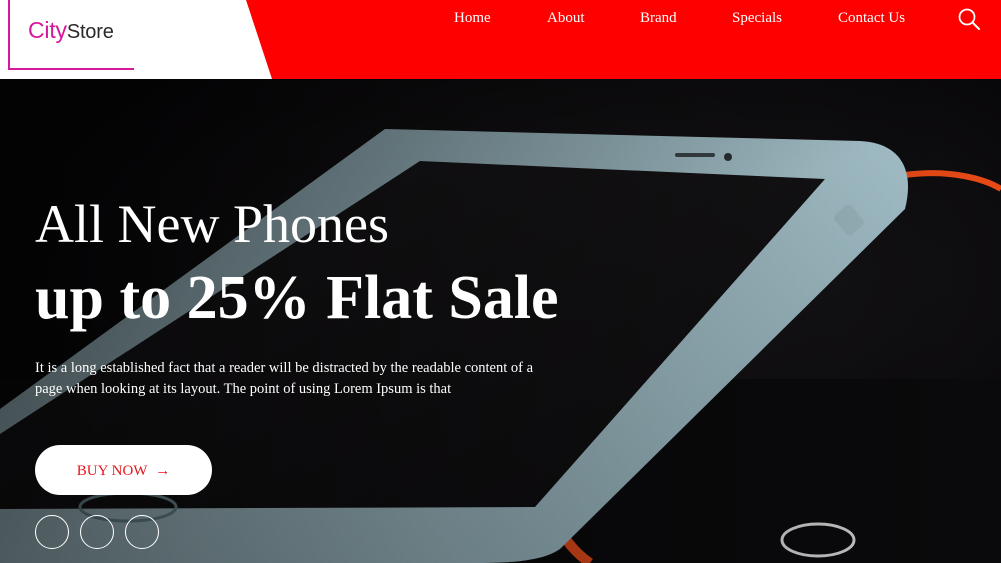 The height and width of the screenshot is (563, 1001). I want to click on hero-subtitle: up to 25% Flat Sale, so click(297, 298).